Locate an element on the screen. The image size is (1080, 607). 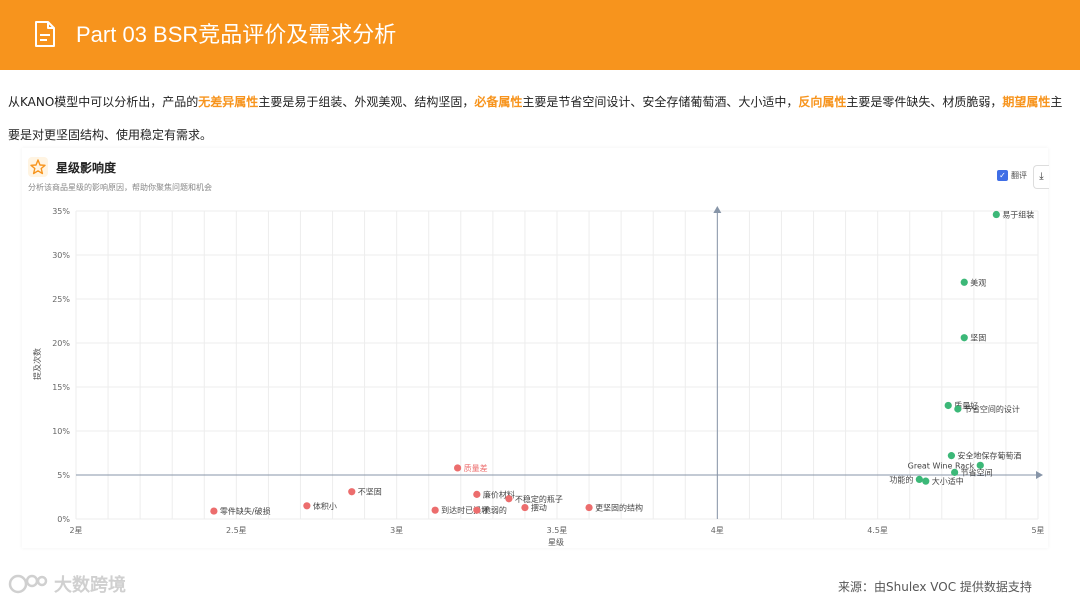
x-tick-label: 2星 is located at coordinates (75, 530).